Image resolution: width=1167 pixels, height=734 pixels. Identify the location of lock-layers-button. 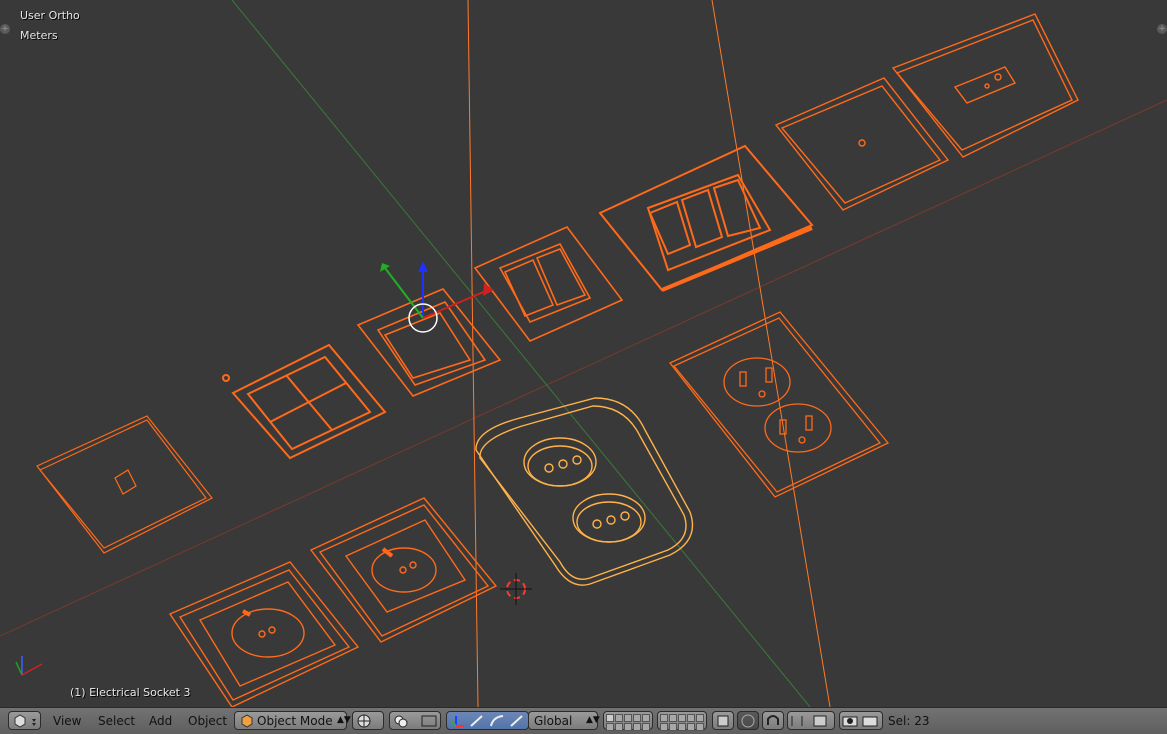
(723, 720).